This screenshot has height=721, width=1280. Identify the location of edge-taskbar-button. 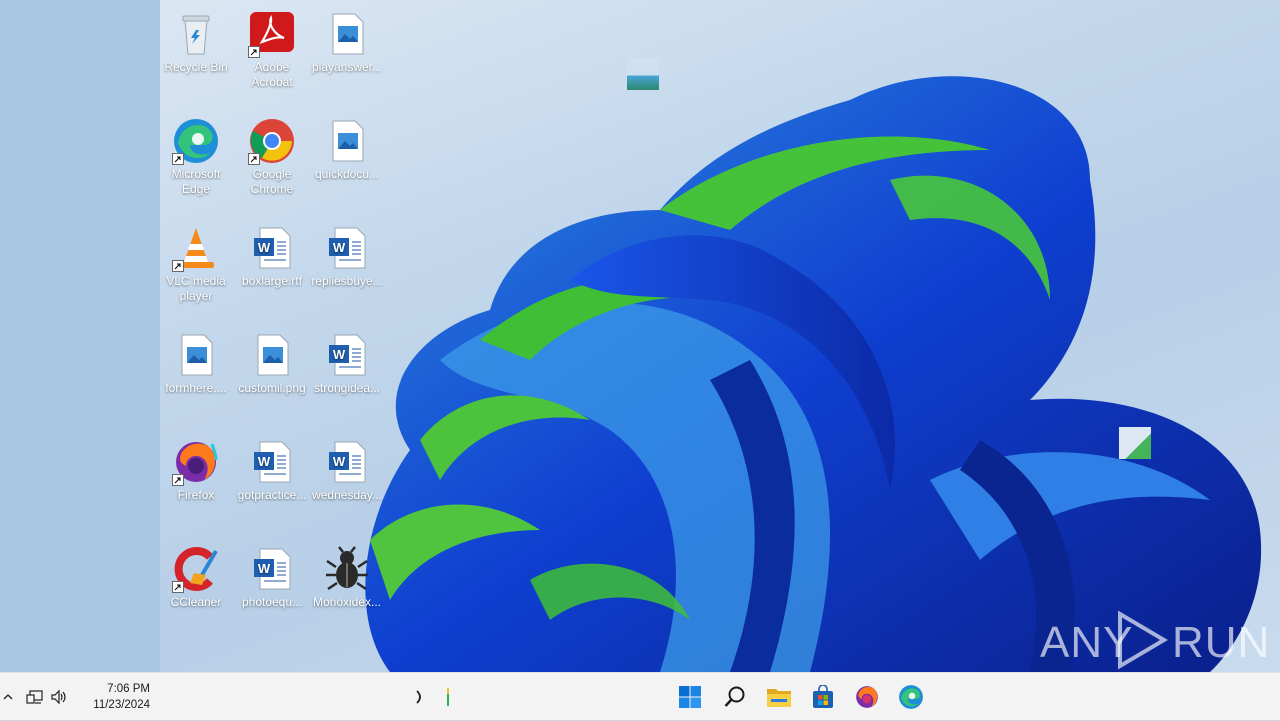
(911, 697).